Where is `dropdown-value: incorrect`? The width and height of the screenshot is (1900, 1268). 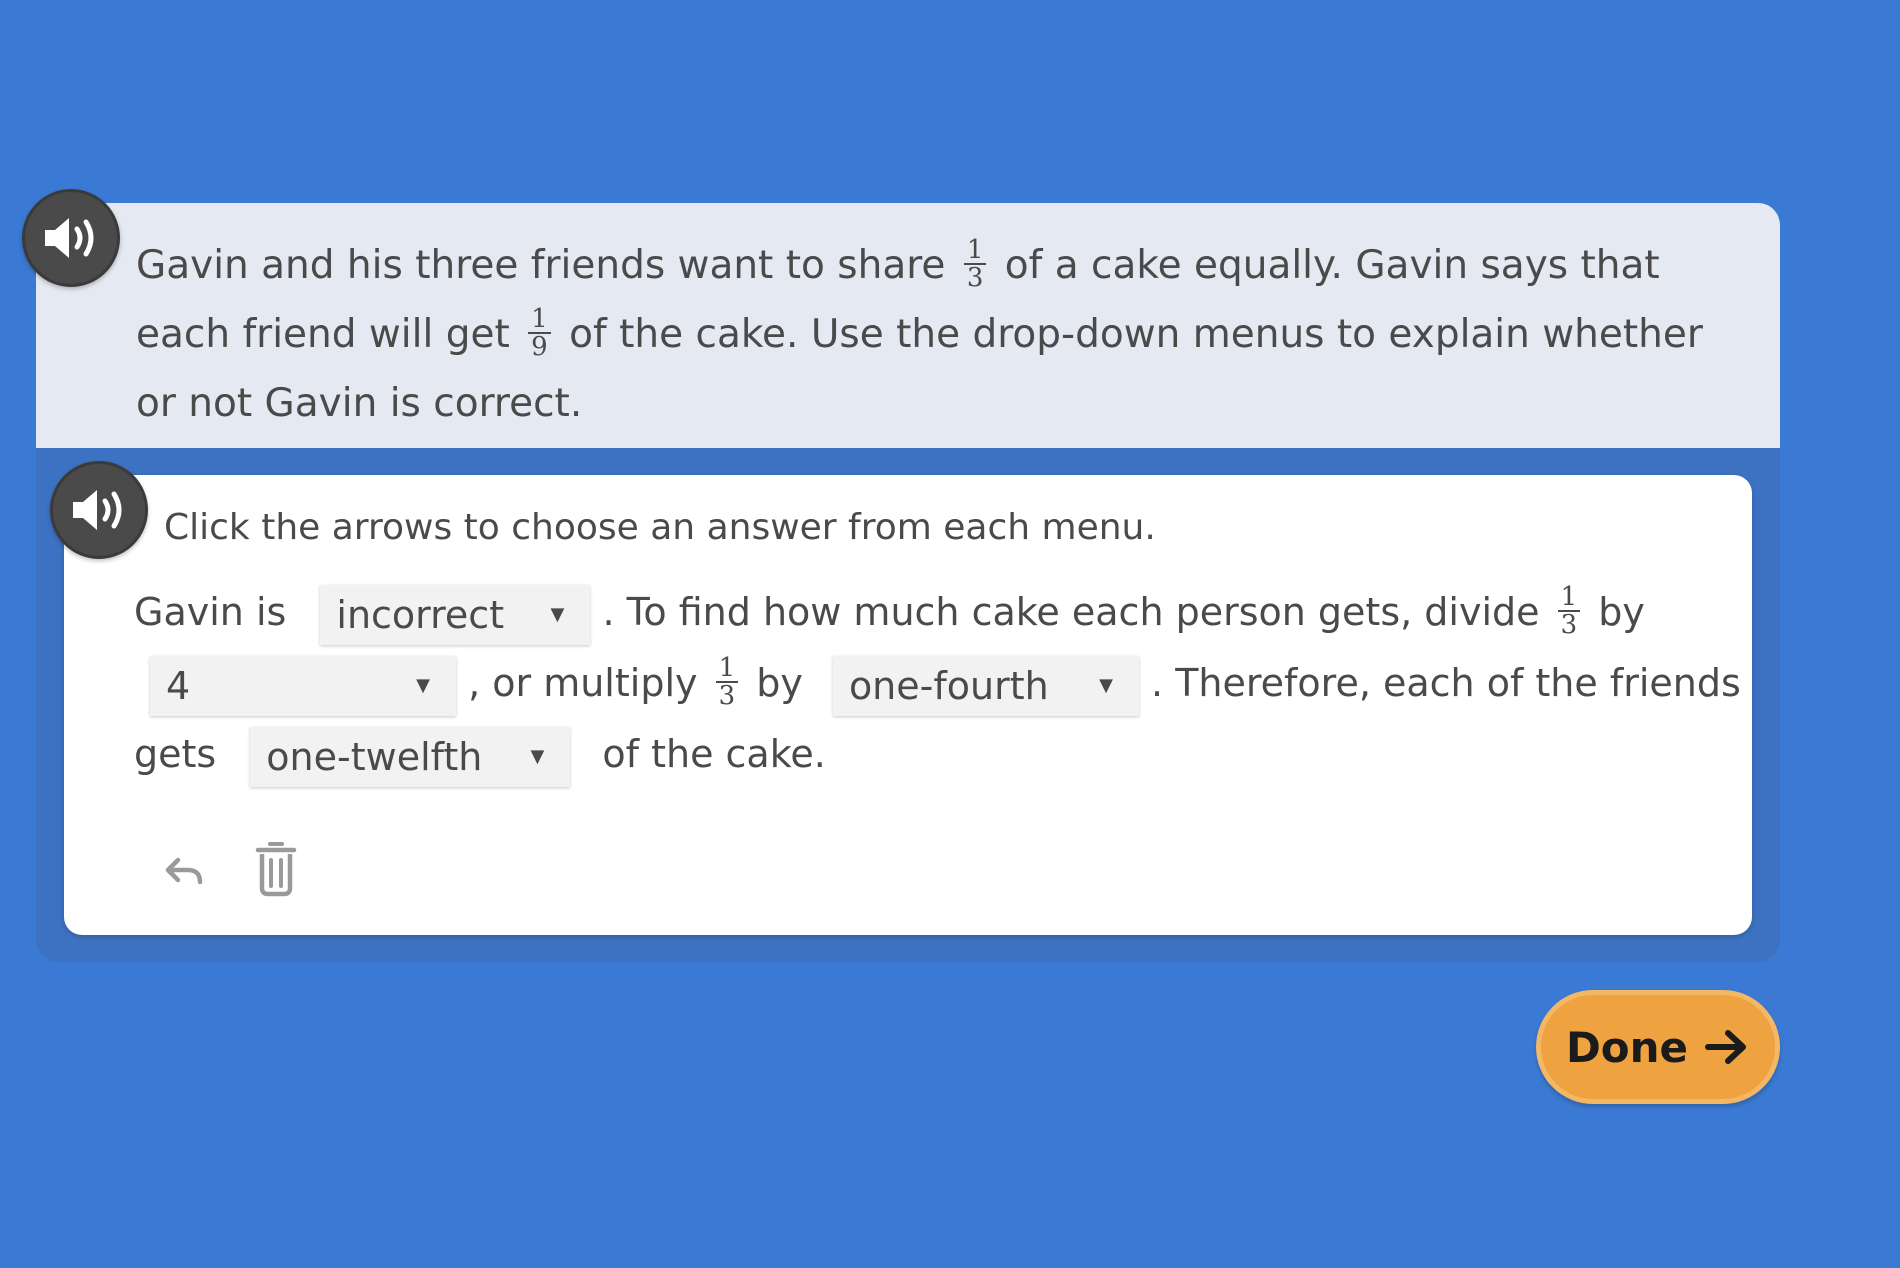 dropdown-value: incorrect is located at coordinates (420, 614).